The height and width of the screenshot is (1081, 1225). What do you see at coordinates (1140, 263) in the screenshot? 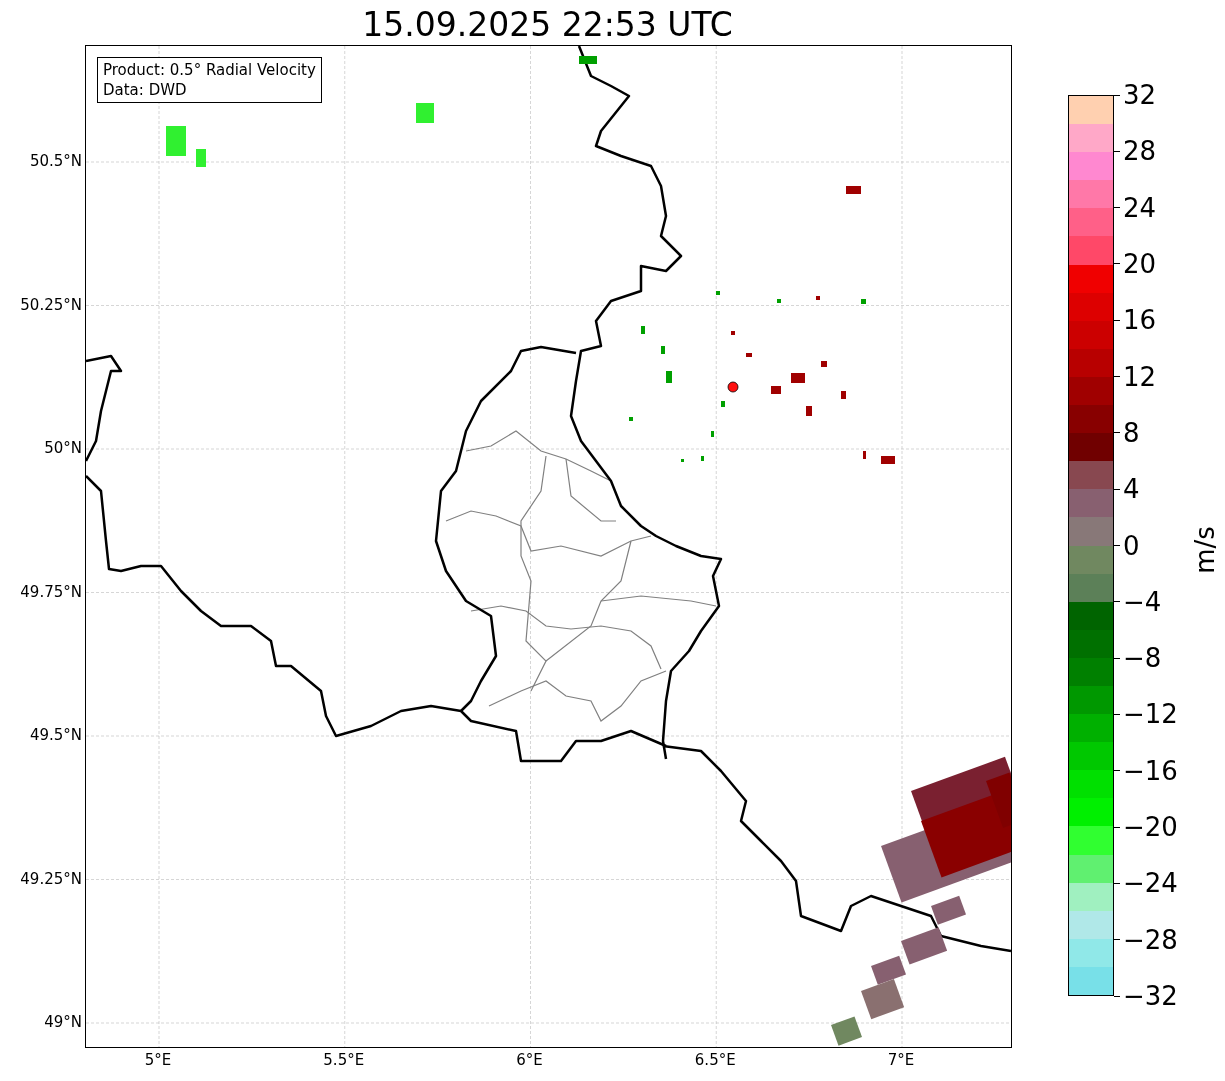
I see `colorbar-tick-label: 20` at bounding box center [1140, 263].